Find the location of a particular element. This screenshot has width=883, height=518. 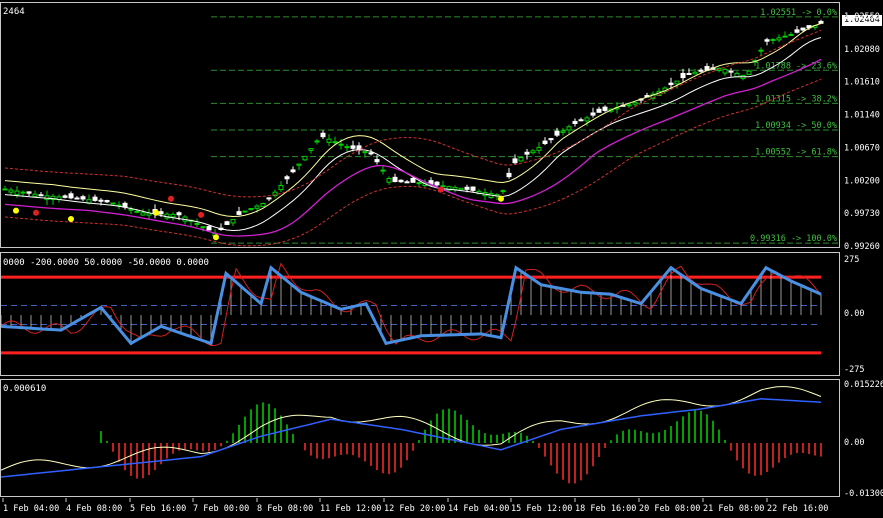

fib-level-label: 1.00552 -> 61.8% is located at coordinates (796, 153).